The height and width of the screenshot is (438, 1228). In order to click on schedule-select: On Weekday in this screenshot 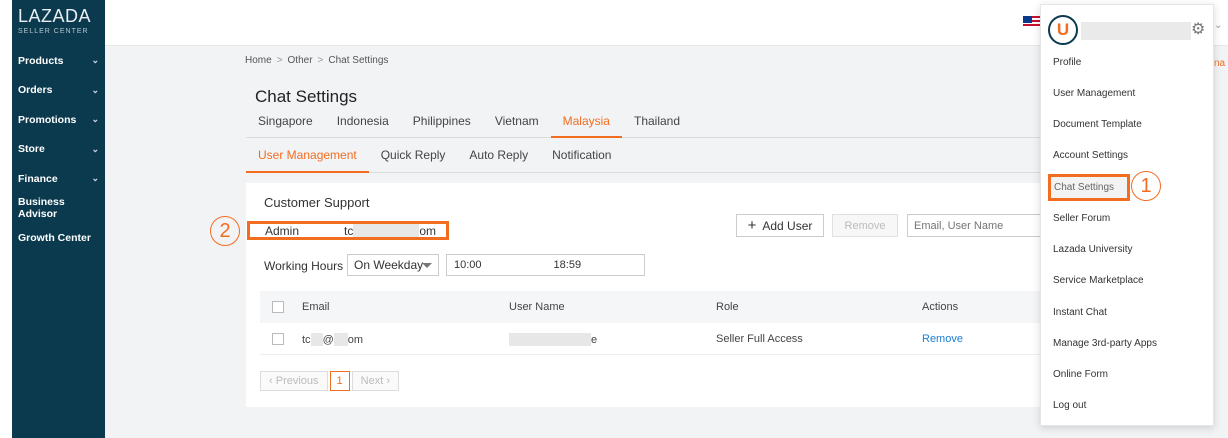, I will do `click(393, 265)`.